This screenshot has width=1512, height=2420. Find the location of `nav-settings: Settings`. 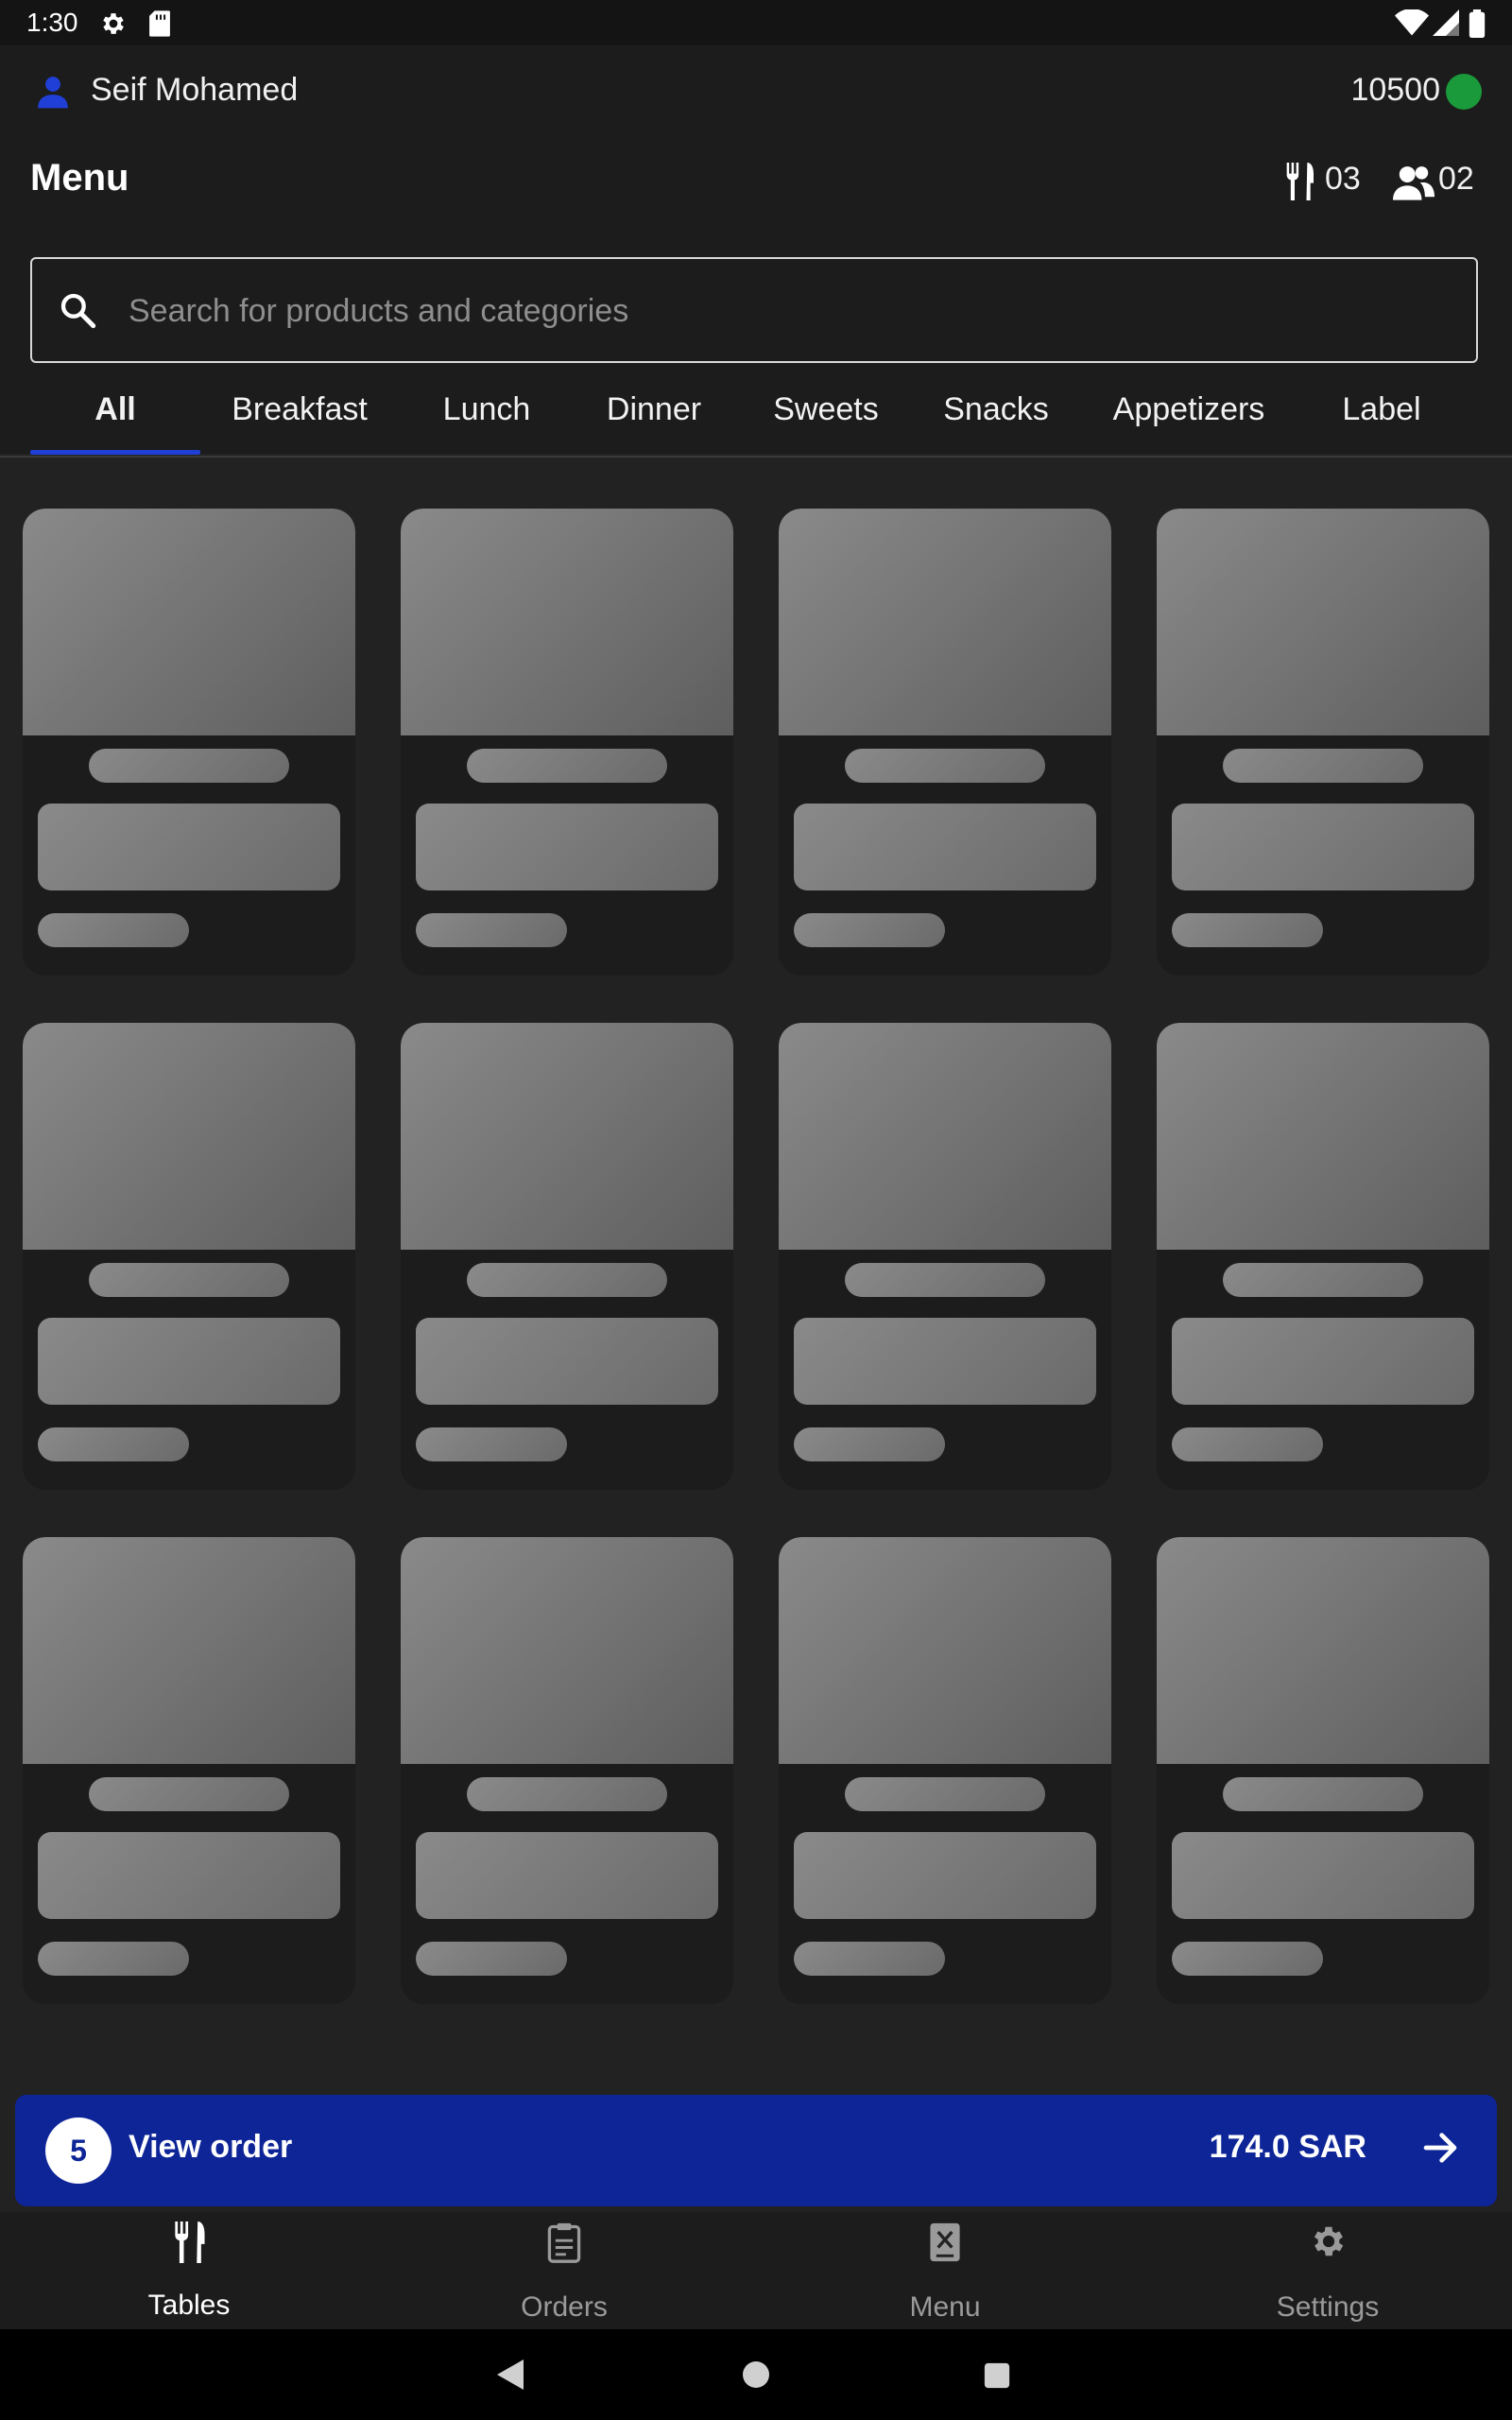

nav-settings: Settings is located at coordinates (1325, 2270).